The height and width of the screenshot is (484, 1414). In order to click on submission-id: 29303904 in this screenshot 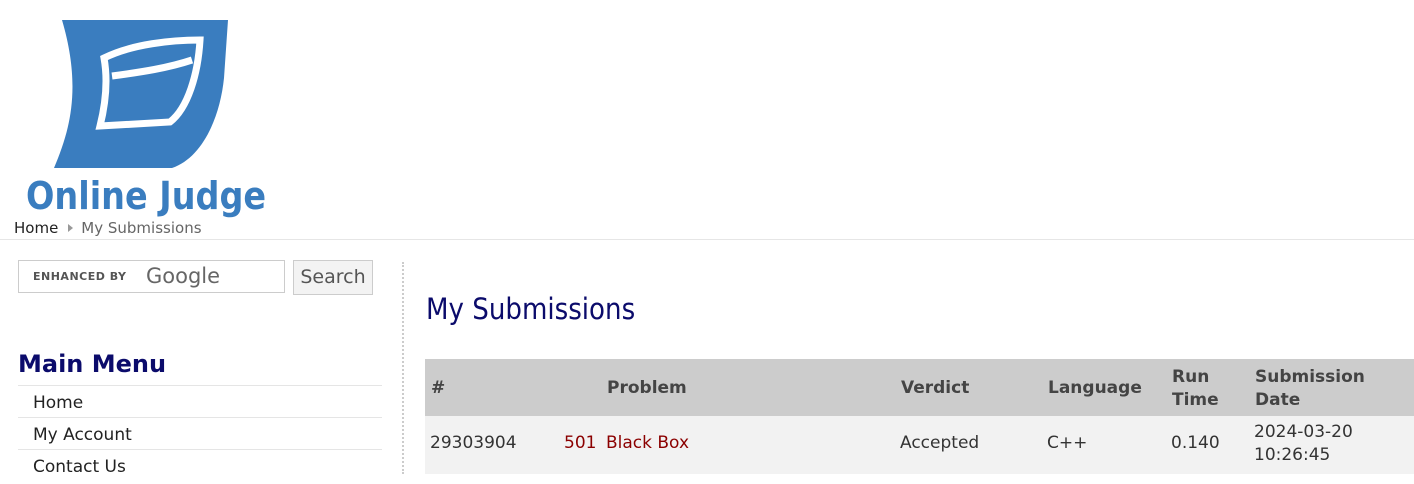, I will do `click(473, 443)`.